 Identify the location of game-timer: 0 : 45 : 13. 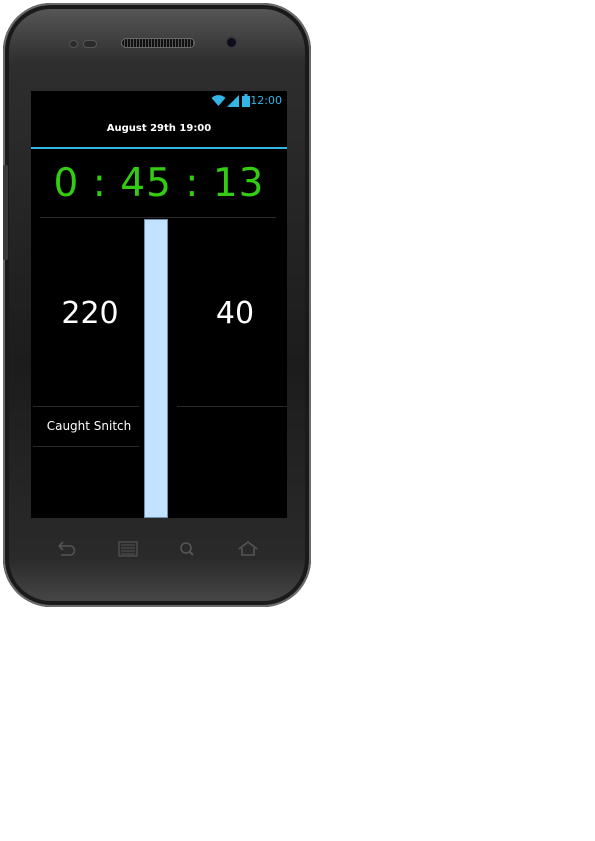
(159, 183).